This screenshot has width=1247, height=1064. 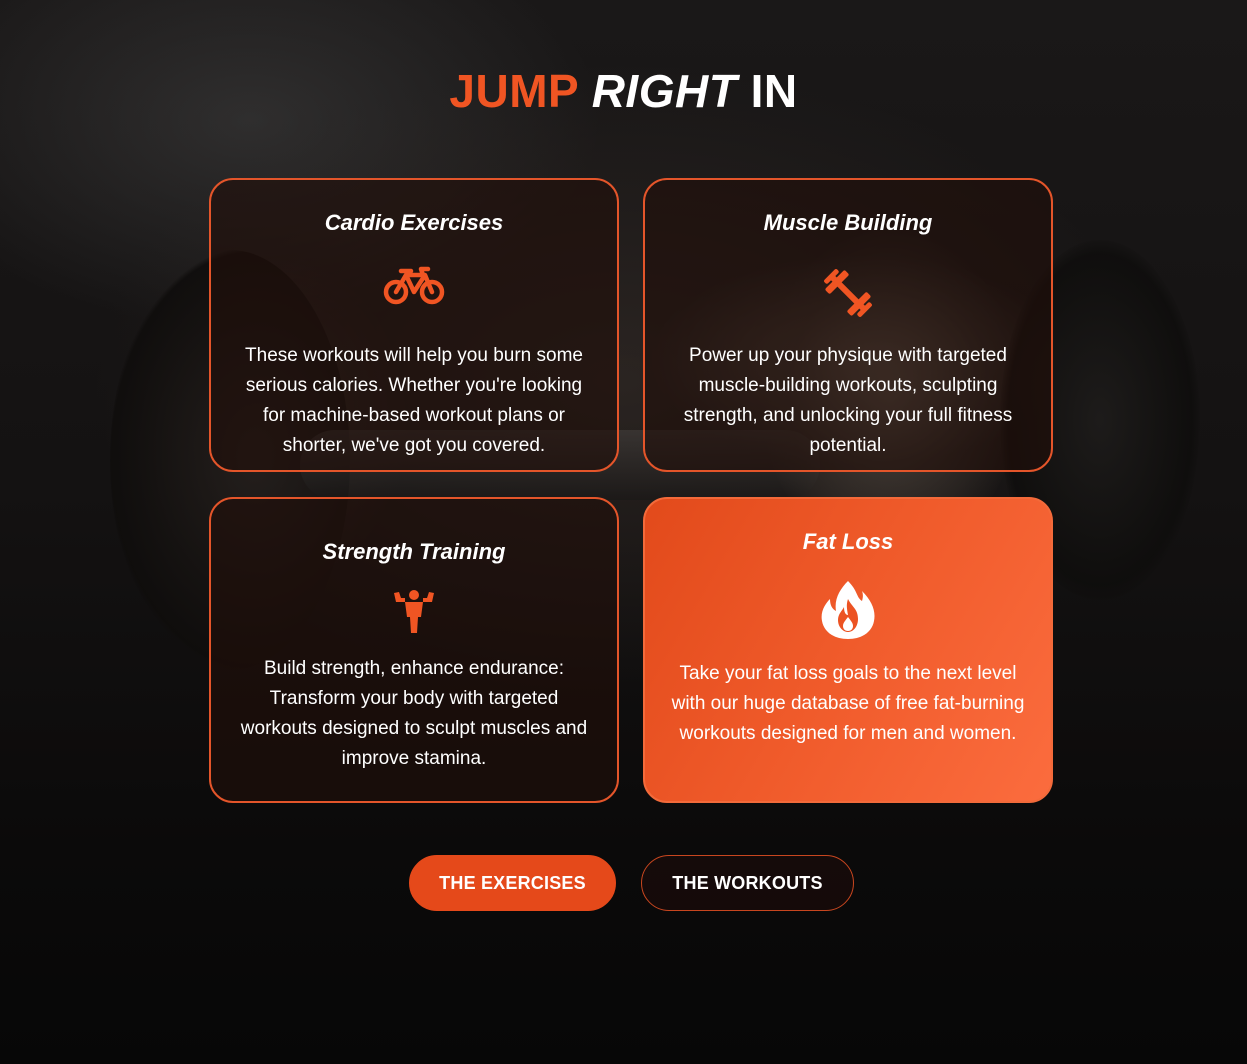 I want to click on flexing-figure-icon, so click(x=414, y=614).